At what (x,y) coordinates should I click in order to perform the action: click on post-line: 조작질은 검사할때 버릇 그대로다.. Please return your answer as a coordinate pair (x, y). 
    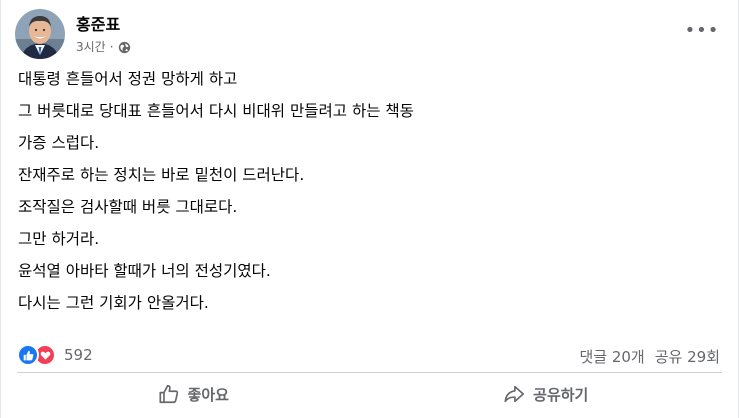
    Looking at the image, I should click on (128, 207).